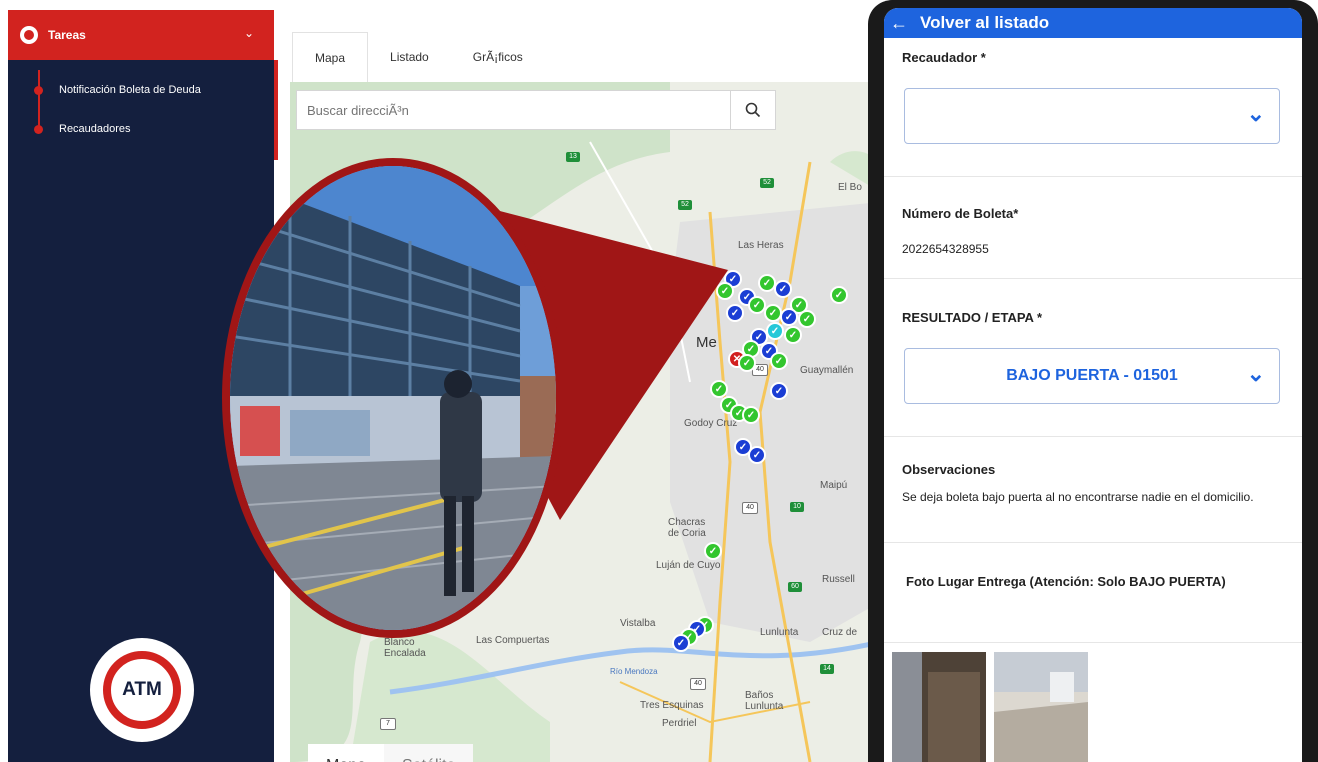  What do you see at coordinates (949, 469) in the screenshot?
I see `observaciones-label: Observaciones` at bounding box center [949, 469].